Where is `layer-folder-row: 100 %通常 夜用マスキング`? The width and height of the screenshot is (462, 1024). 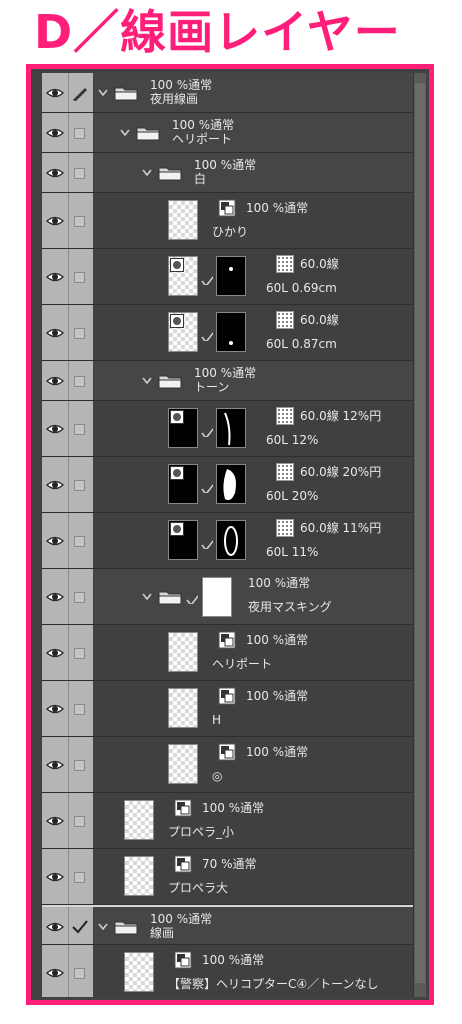 layer-folder-row: 100 %通常 夜用マスキング is located at coordinates (228, 597).